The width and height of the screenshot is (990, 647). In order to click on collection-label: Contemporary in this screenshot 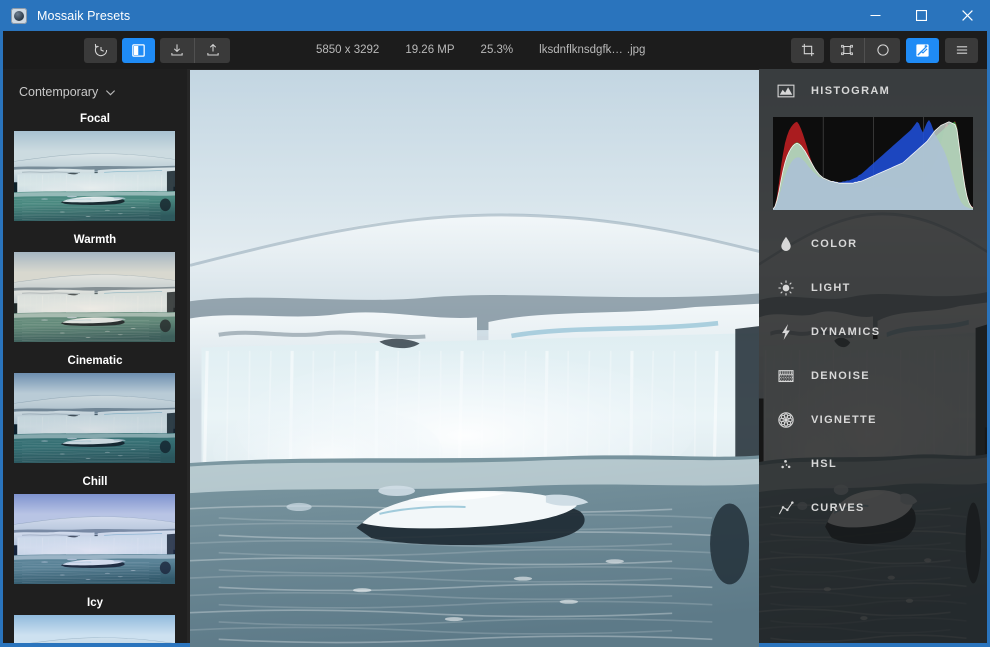, I will do `click(59, 92)`.